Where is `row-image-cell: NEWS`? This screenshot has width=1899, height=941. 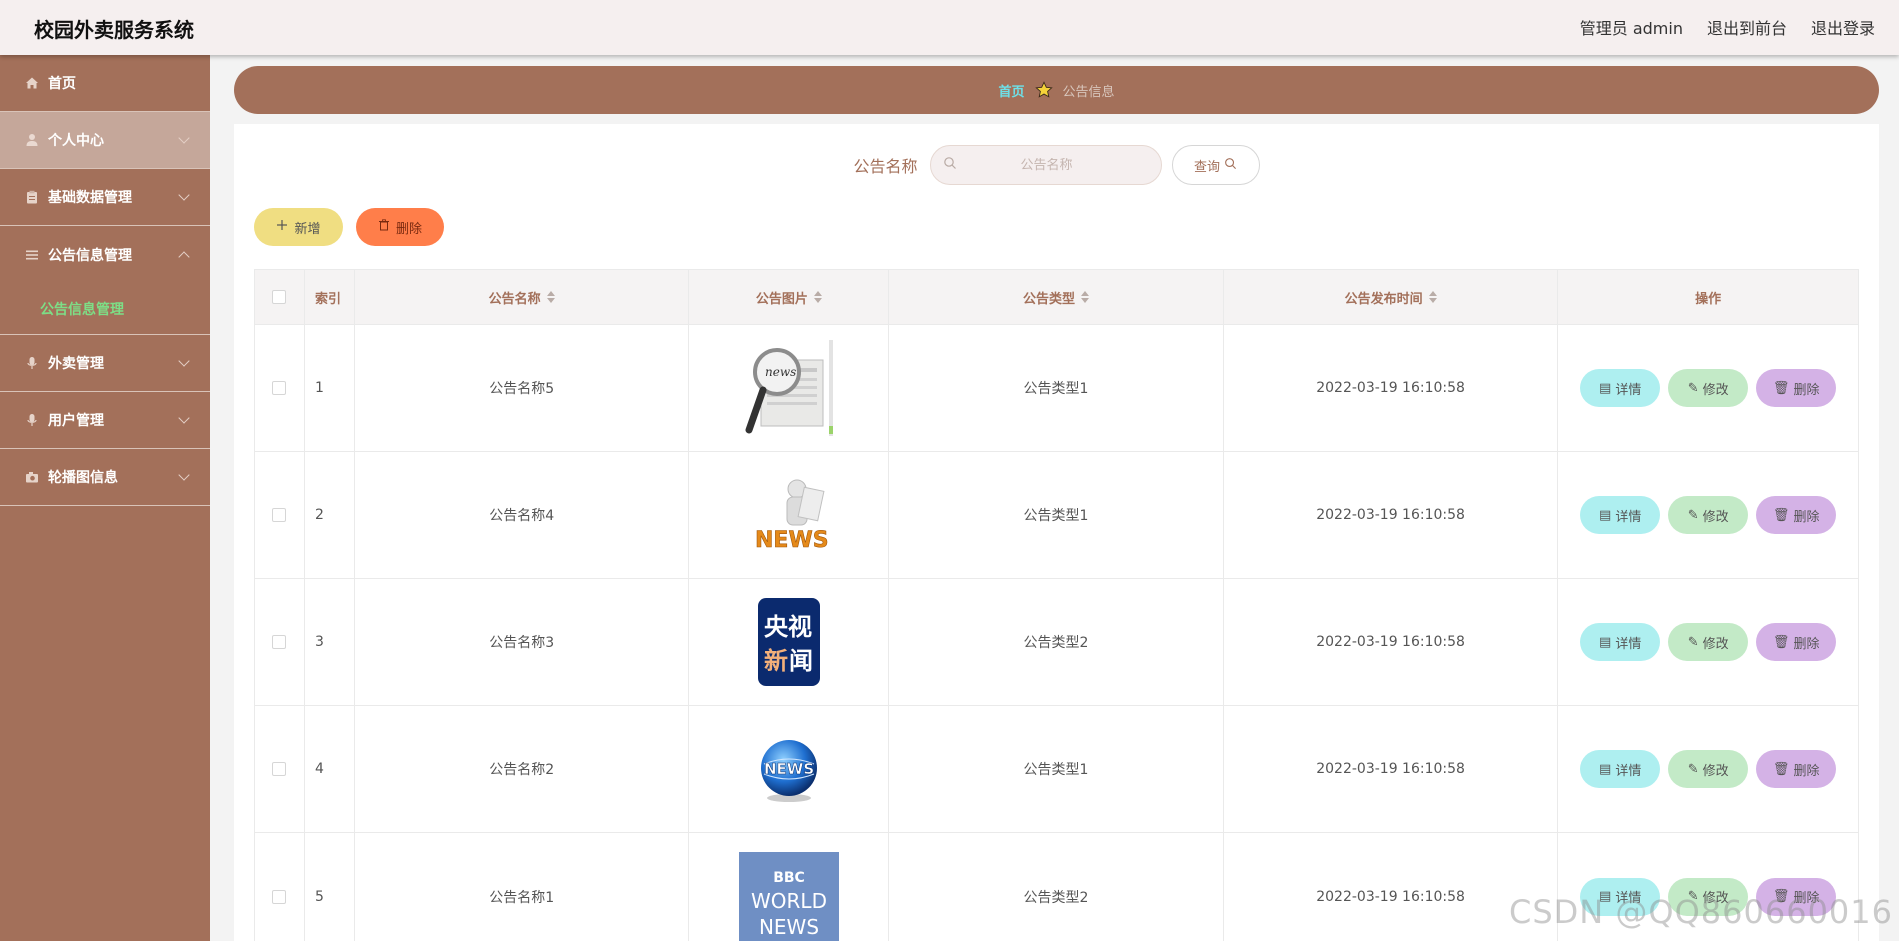 row-image-cell: NEWS is located at coordinates (789, 769).